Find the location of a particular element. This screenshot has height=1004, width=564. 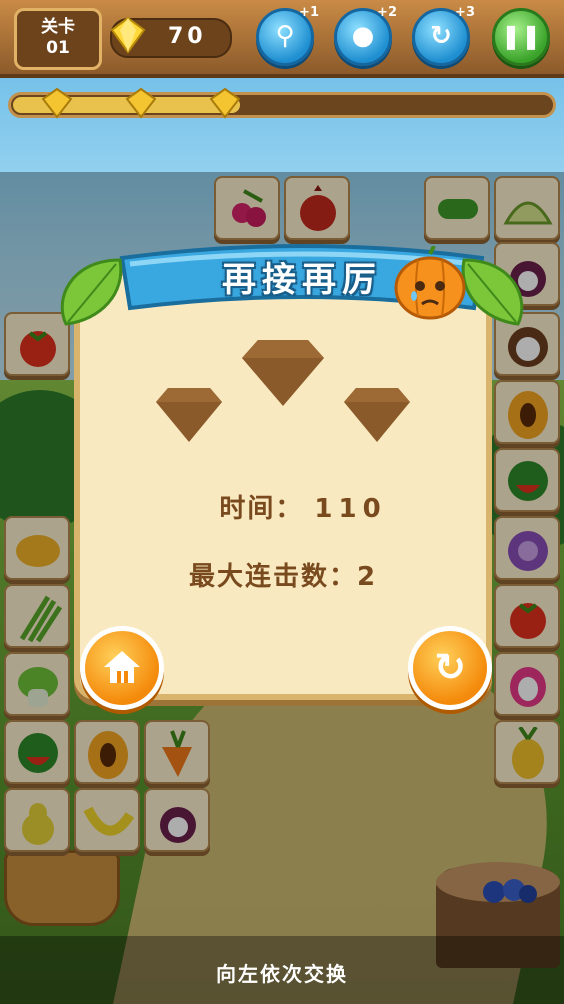

tool-badge: +3 is located at coordinates (465, 12).